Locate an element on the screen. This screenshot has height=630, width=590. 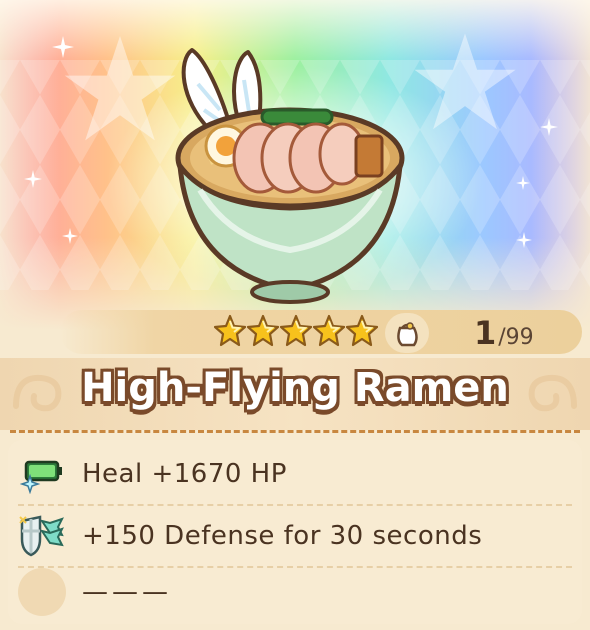
effect-text: ——— is located at coordinates (127, 592).